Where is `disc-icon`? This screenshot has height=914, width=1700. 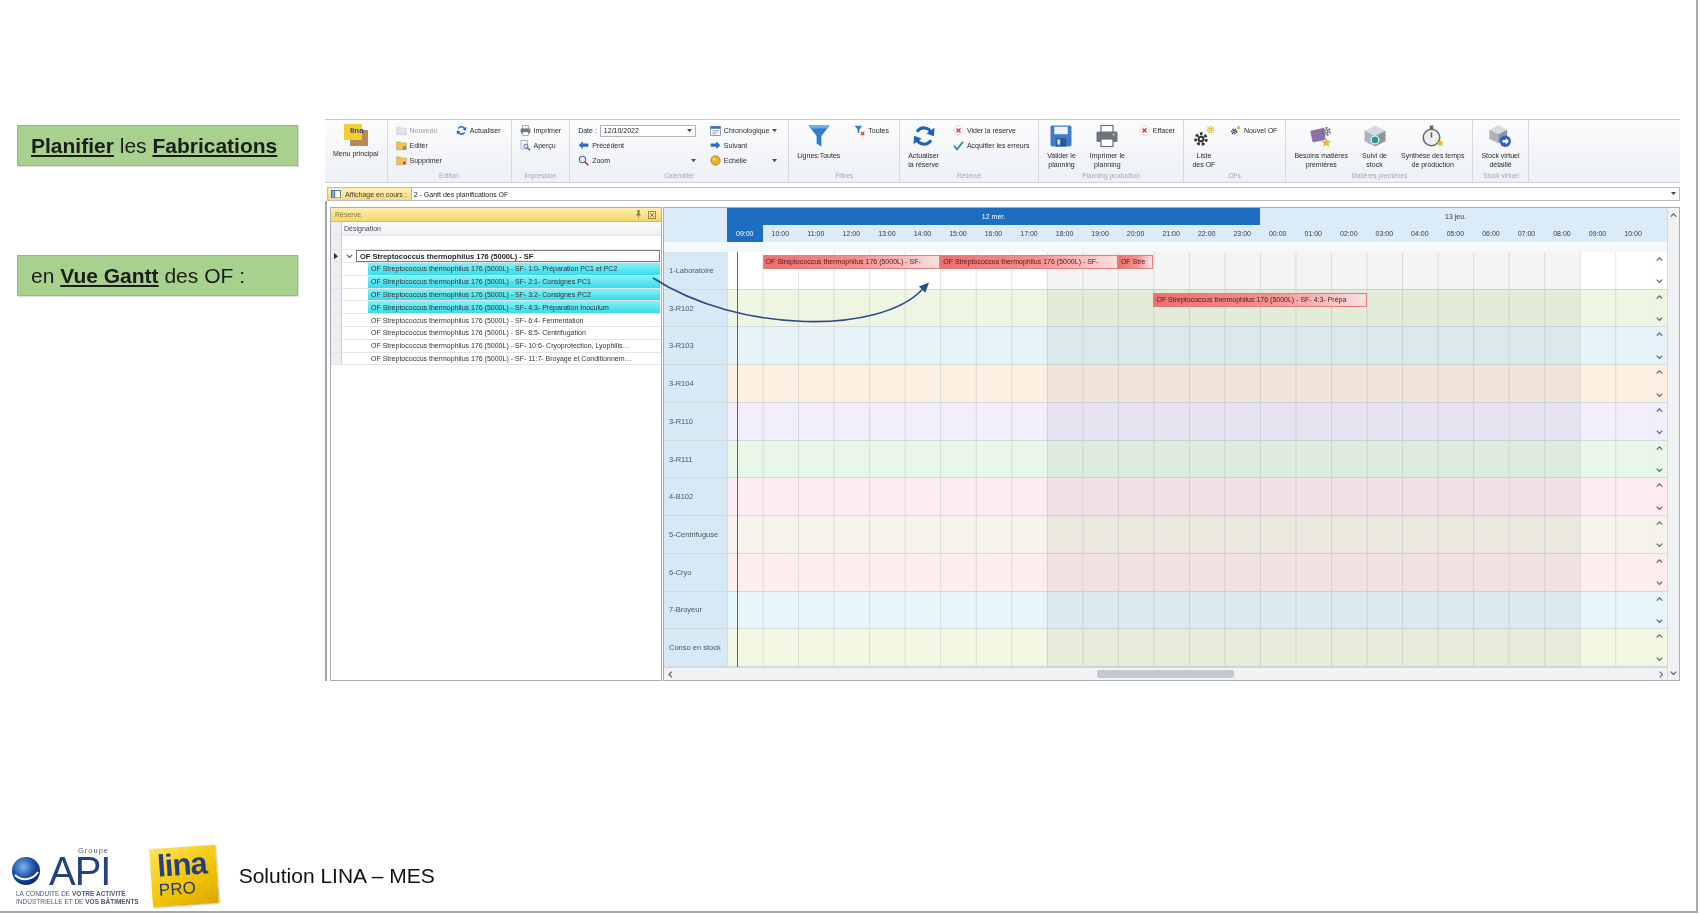
disc-icon is located at coordinates (715, 160).